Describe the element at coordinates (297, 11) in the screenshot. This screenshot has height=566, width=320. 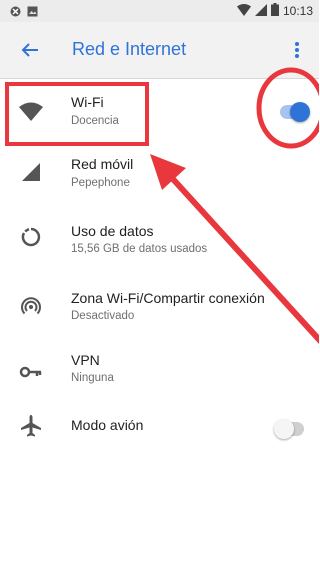
I see `status-time: 10:13` at that location.